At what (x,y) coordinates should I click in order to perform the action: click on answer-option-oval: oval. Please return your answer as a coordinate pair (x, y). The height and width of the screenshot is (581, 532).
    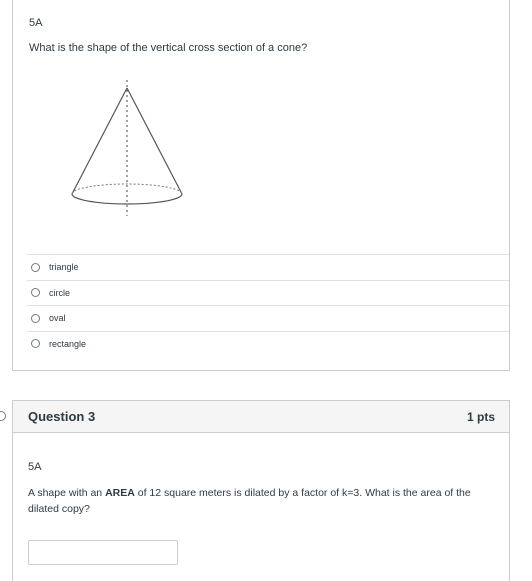
    Looking at the image, I should click on (268, 318).